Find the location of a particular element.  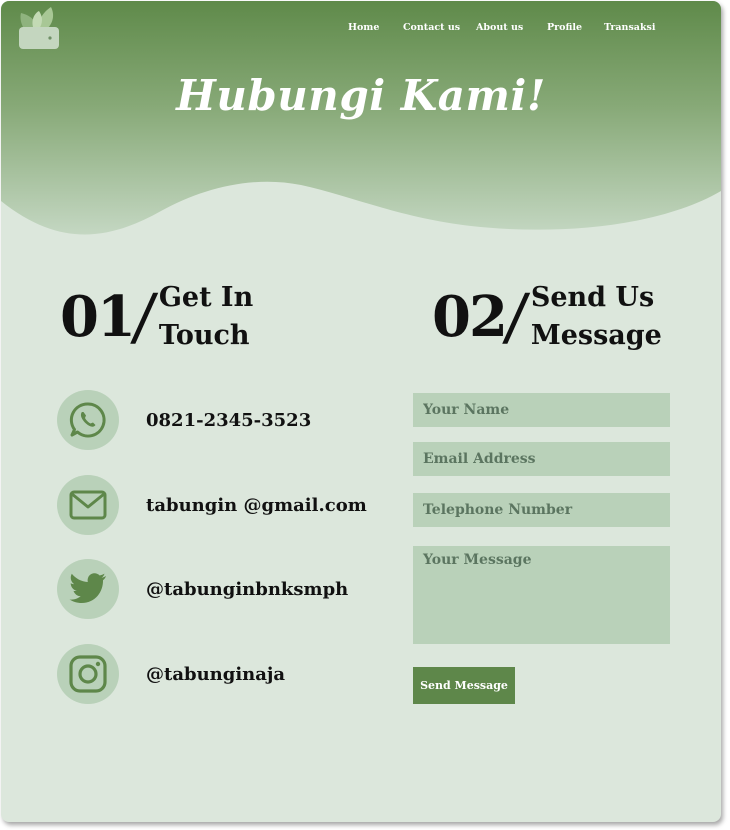

section-number: 02 is located at coordinates (470, 317).